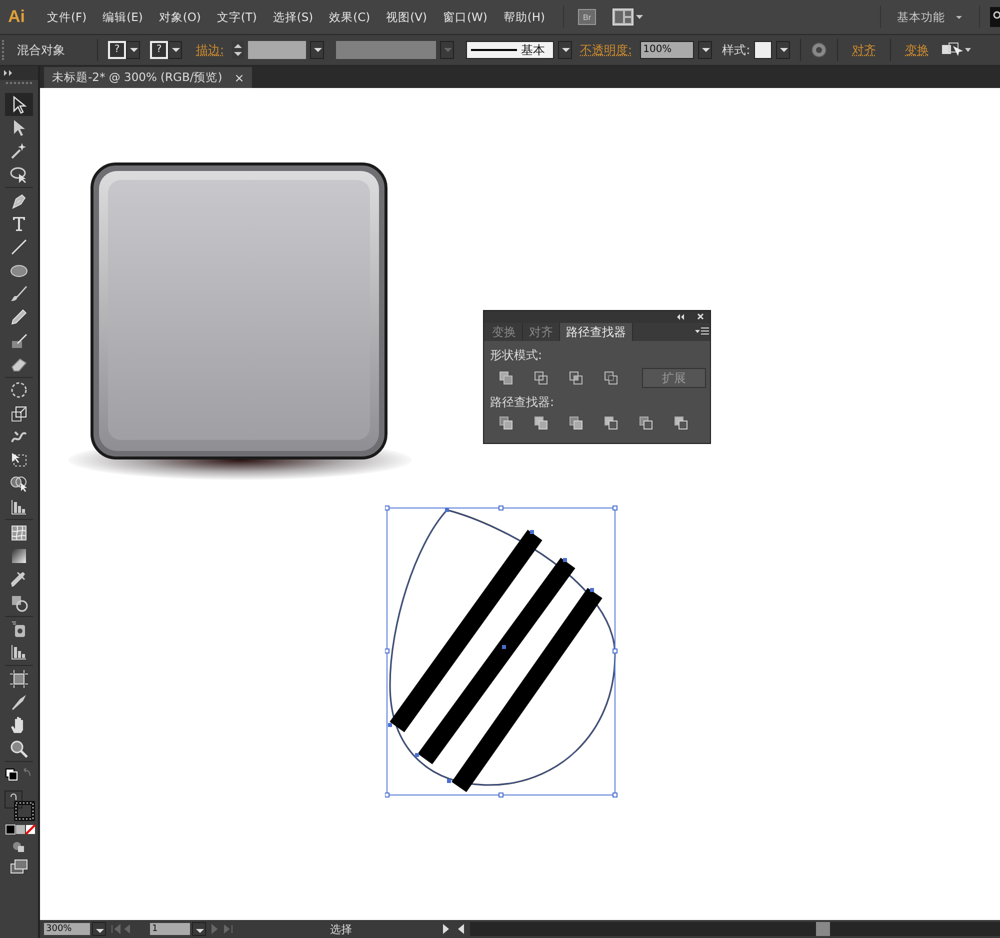  What do you see at coordinates (159, 50) in the screenshot?
I see `stroke-swatch: ?` at bounding box center [159, 50].